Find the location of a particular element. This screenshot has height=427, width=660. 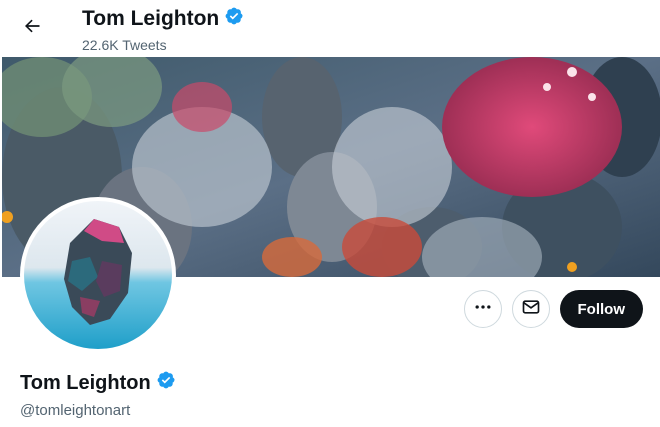

profile-handle: @tomleightonart is located at coordinates (75, 410).